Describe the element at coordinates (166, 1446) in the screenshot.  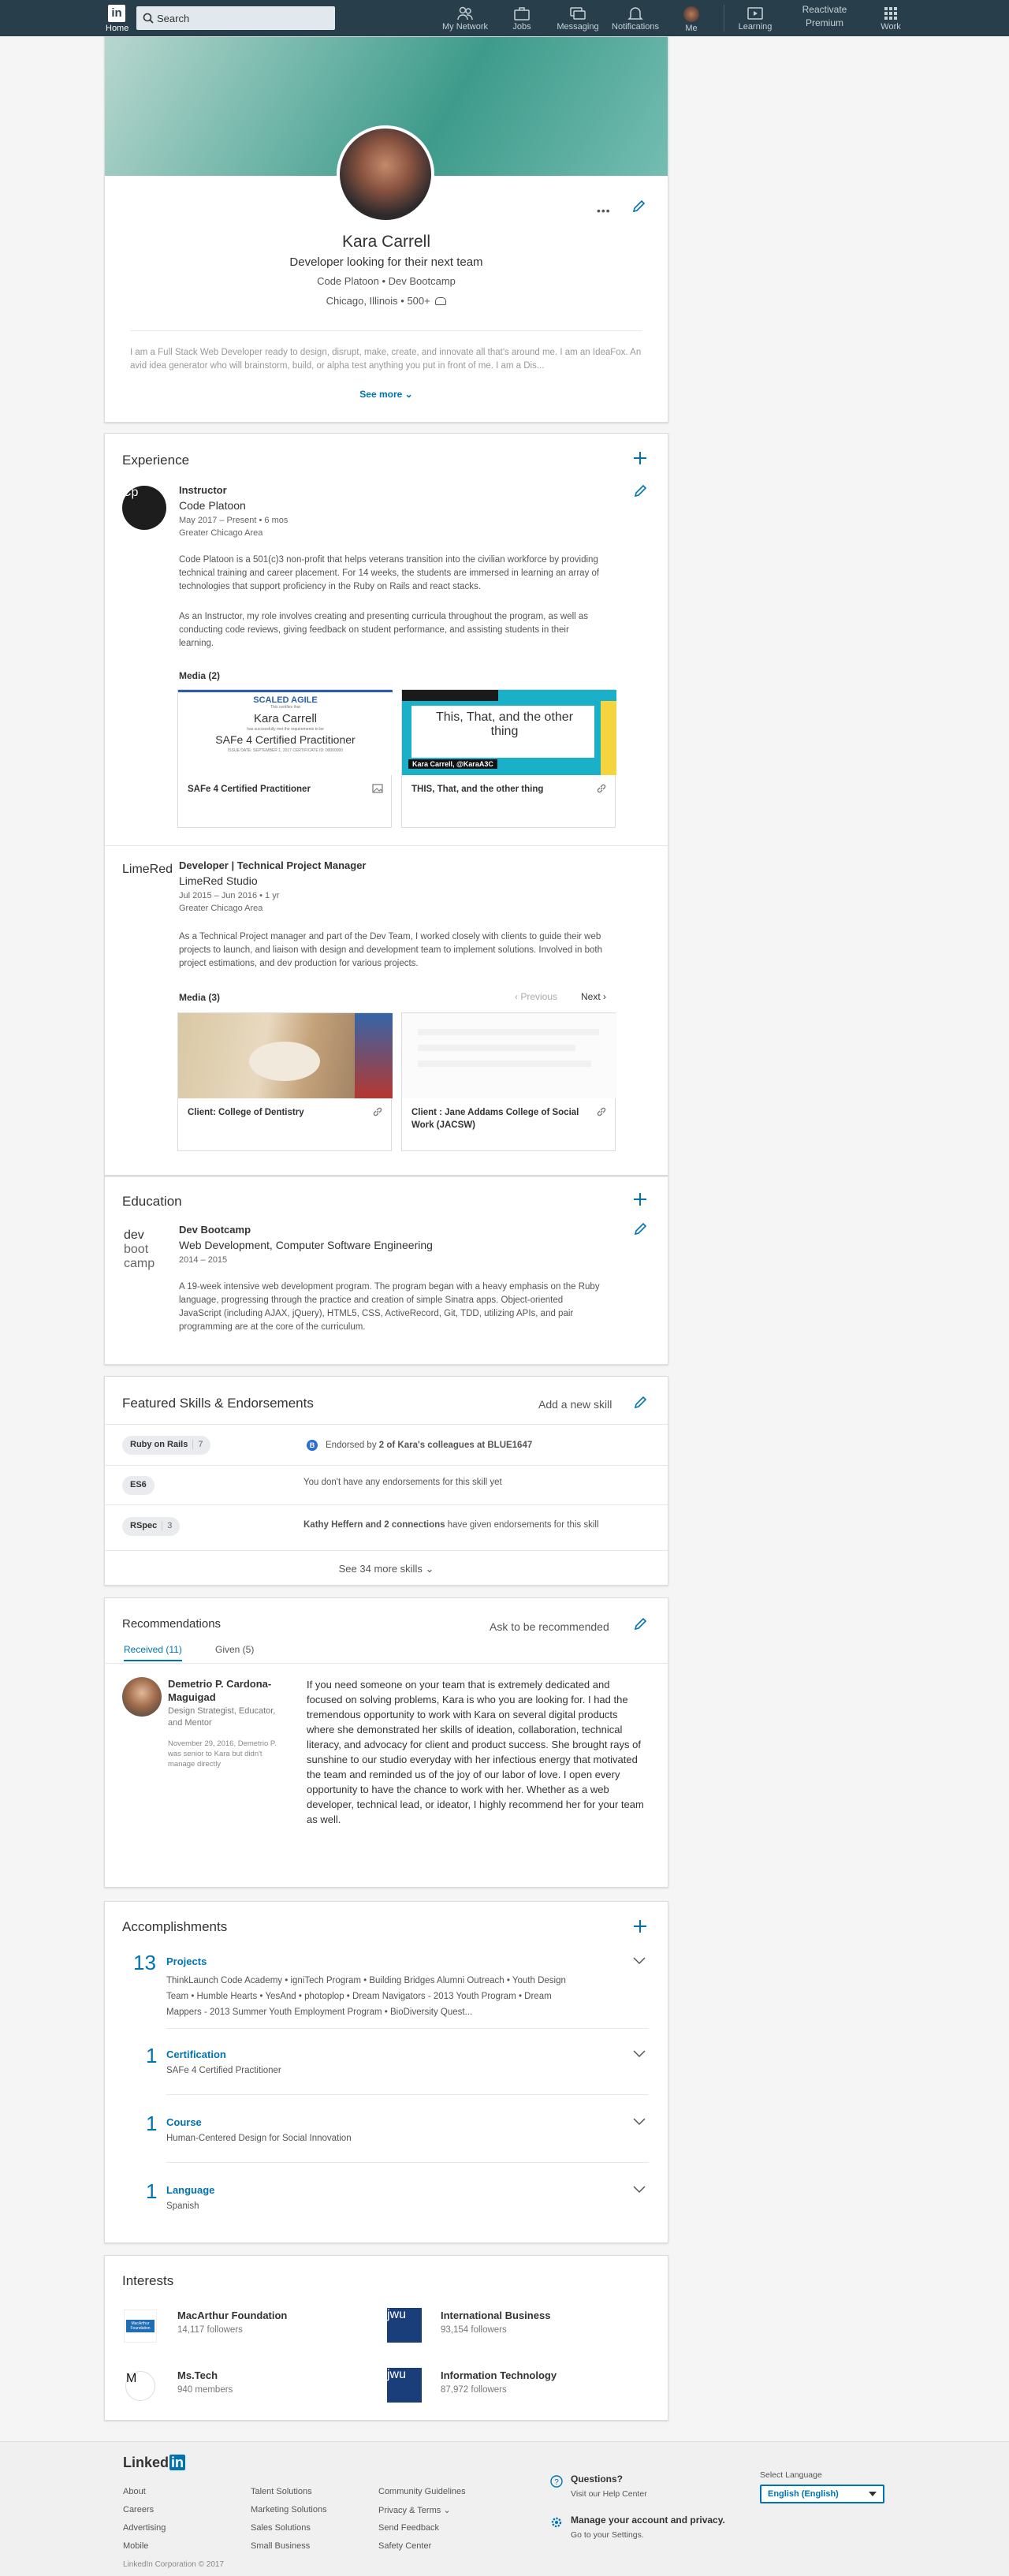
I see `skill-pill: Ruby on Rails 7` at that location.